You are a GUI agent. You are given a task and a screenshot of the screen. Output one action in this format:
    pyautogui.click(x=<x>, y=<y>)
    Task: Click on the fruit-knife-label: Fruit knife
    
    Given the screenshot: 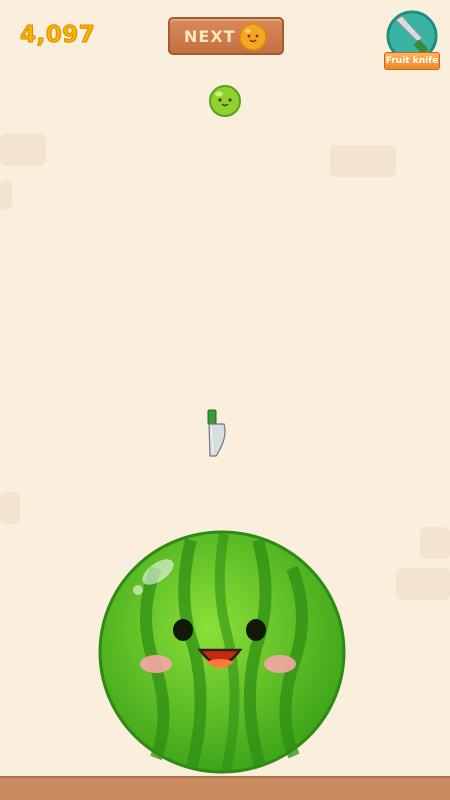 What is the action you would take?
    pyautogui.click(x=412, y=61)
    